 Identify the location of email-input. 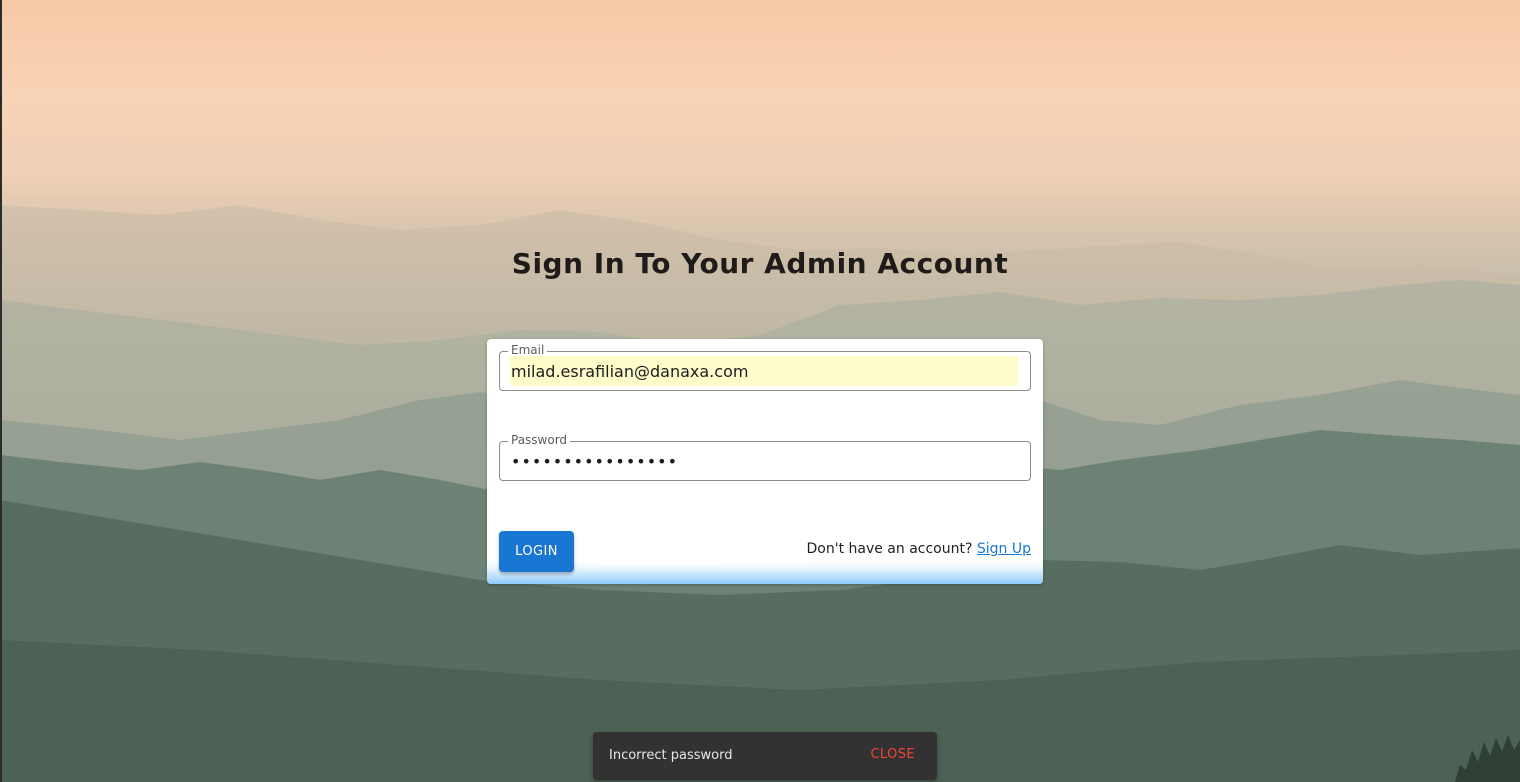
(764, 371).